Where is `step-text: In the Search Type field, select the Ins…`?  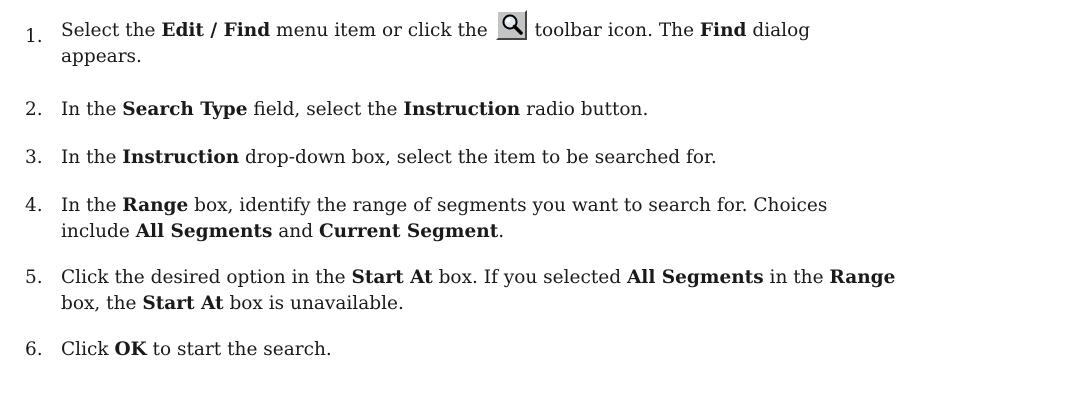
step-text: In the Search Type field, select the Ins… is located at coordinates (558, 110).